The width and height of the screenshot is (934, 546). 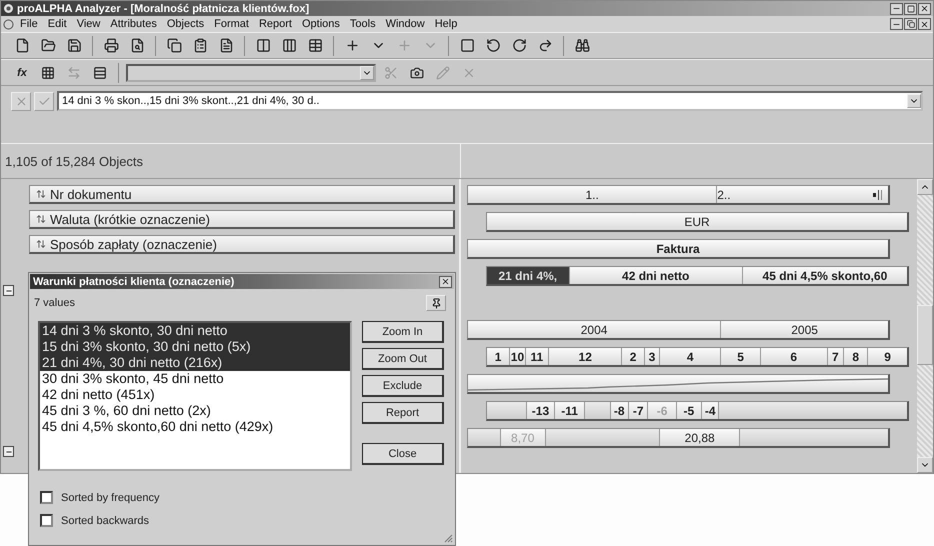 I want to click on list-item: 21 dni 4%, 30 dni netto (216x), so click(x=195, y=363).